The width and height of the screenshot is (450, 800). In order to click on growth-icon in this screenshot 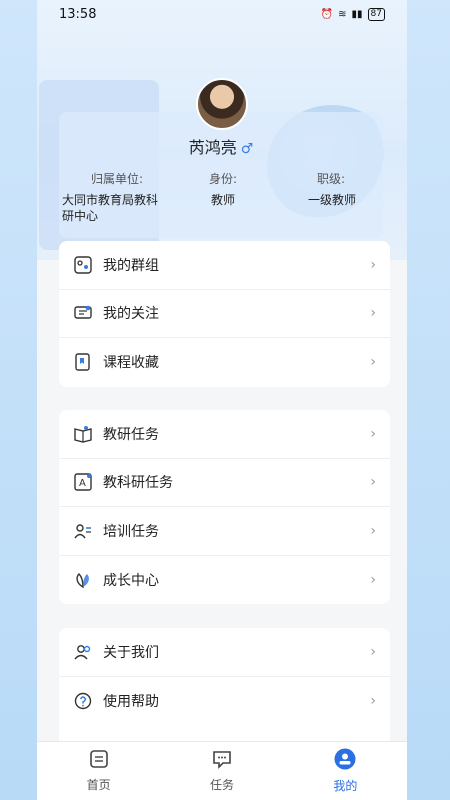, I will do `click(83, 580)`.